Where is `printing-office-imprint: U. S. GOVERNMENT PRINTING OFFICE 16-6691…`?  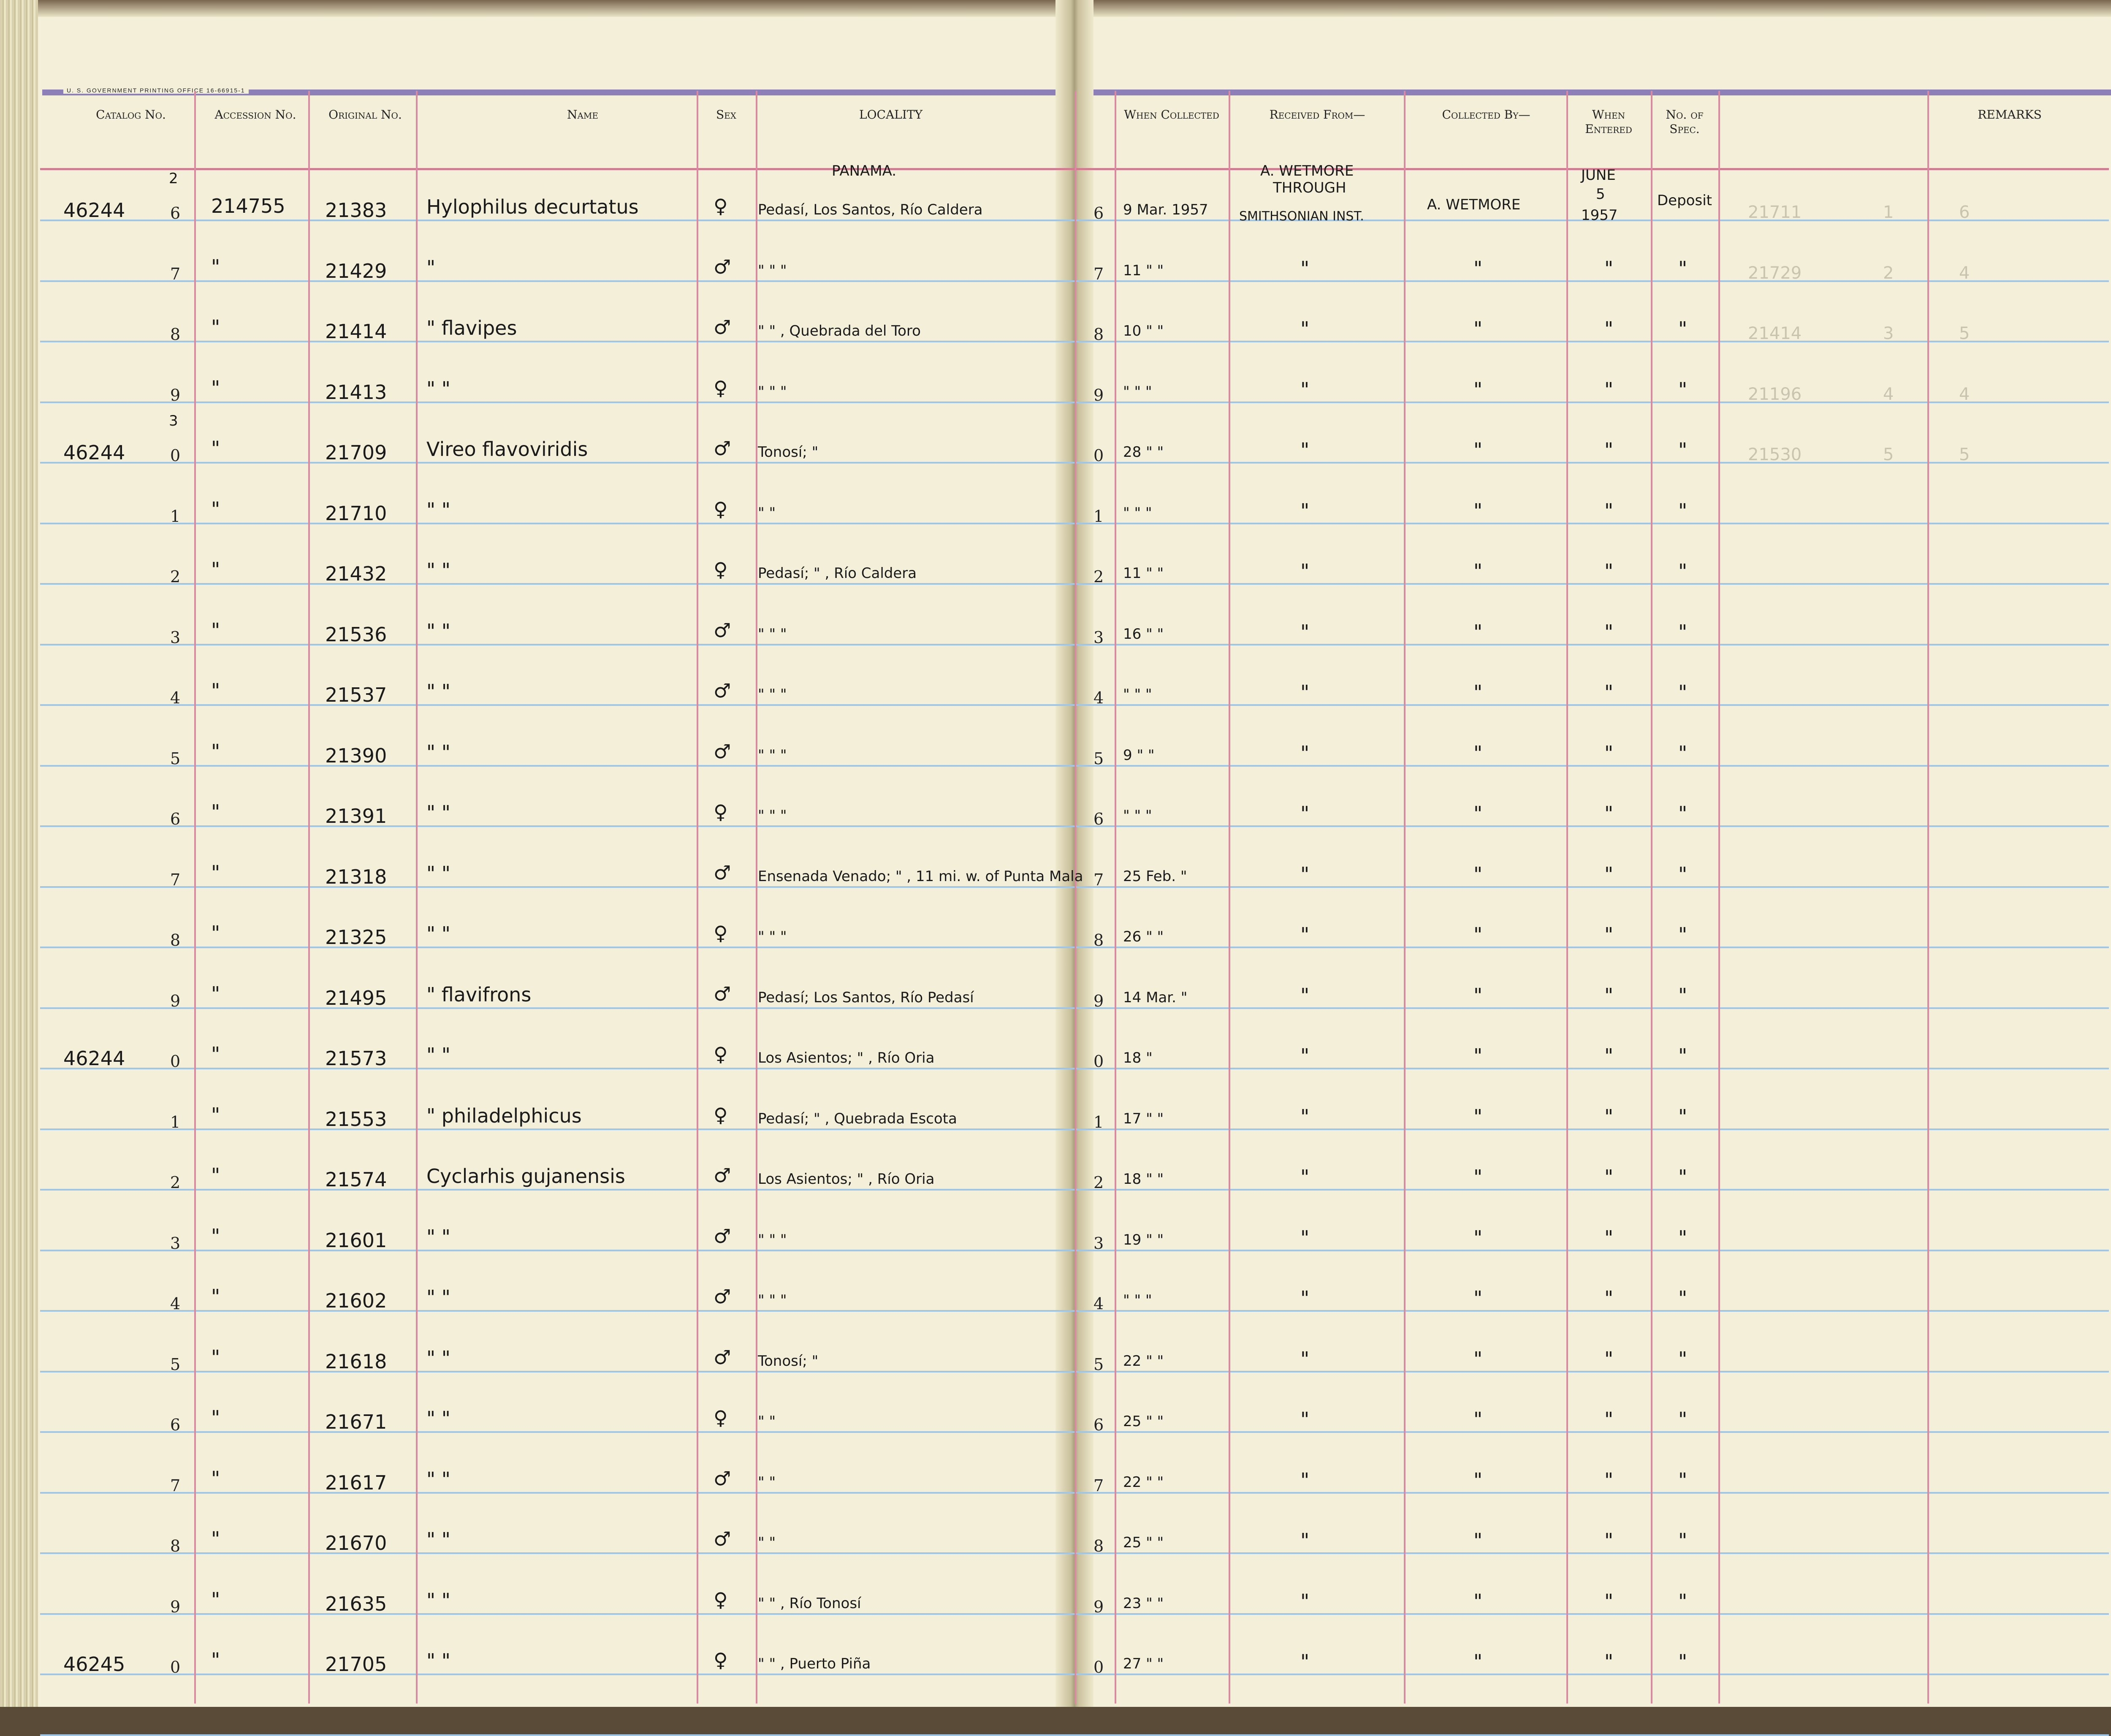
printing-office-imprint: U. S. GOVERNMENT PRINTING OFFICE 16-6691… is located at coordinates (156, 91).